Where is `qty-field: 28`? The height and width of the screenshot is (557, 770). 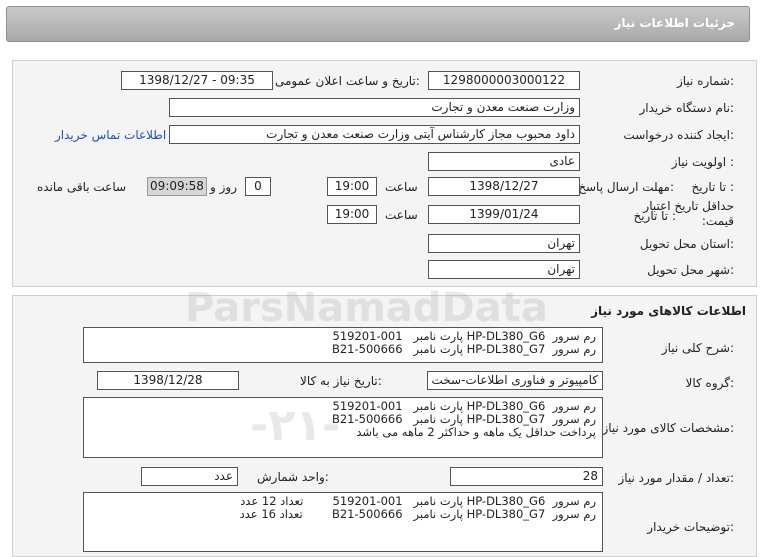
qty-field: 28 is located at coordinates (526, 476).